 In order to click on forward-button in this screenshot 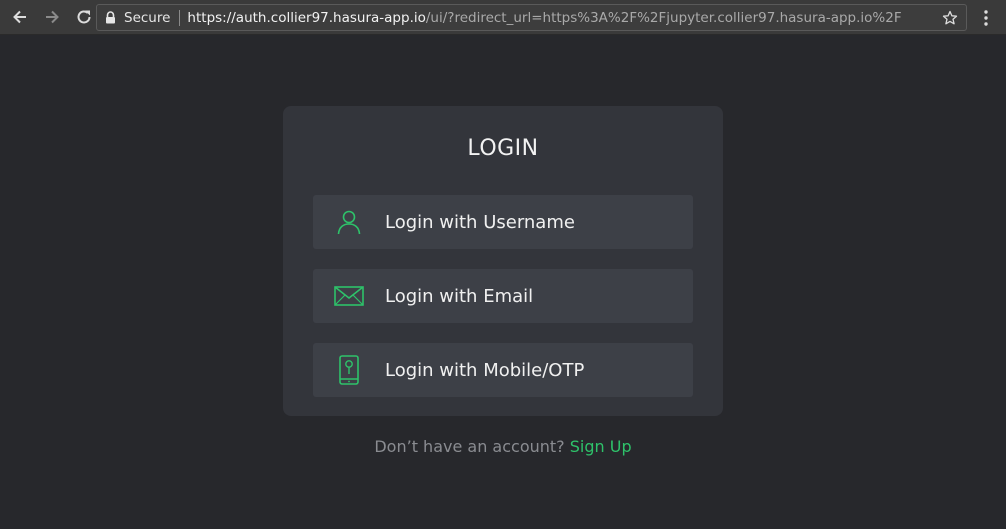, I will do `click(52, 17)`.